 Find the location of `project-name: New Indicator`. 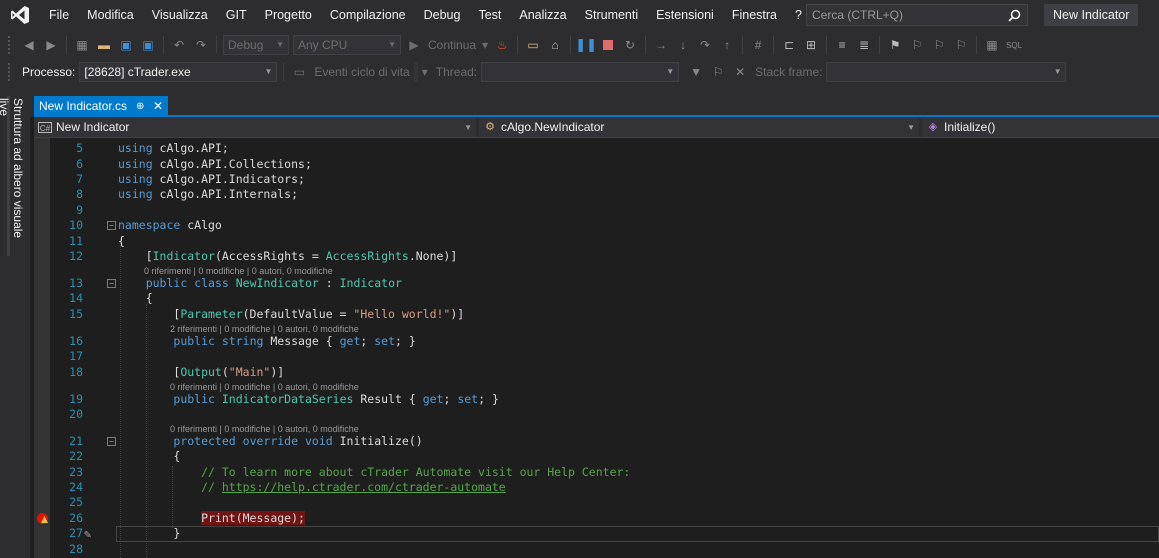

project-name: New Indicator is located at coordinates (93, 127).